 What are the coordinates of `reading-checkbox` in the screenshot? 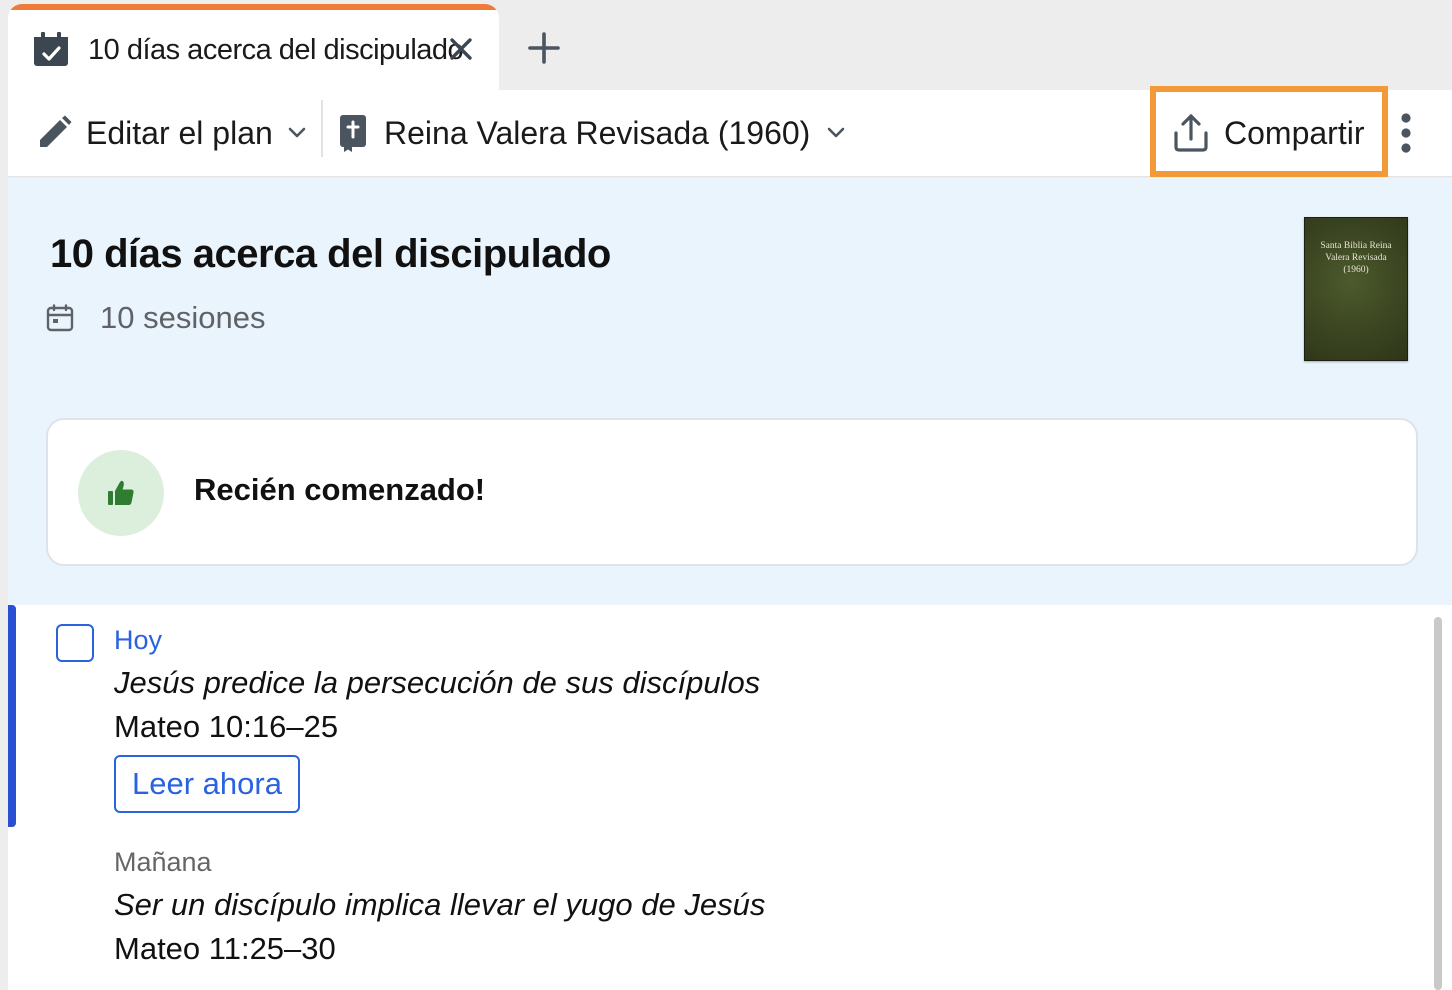 It's located at (75, 643).